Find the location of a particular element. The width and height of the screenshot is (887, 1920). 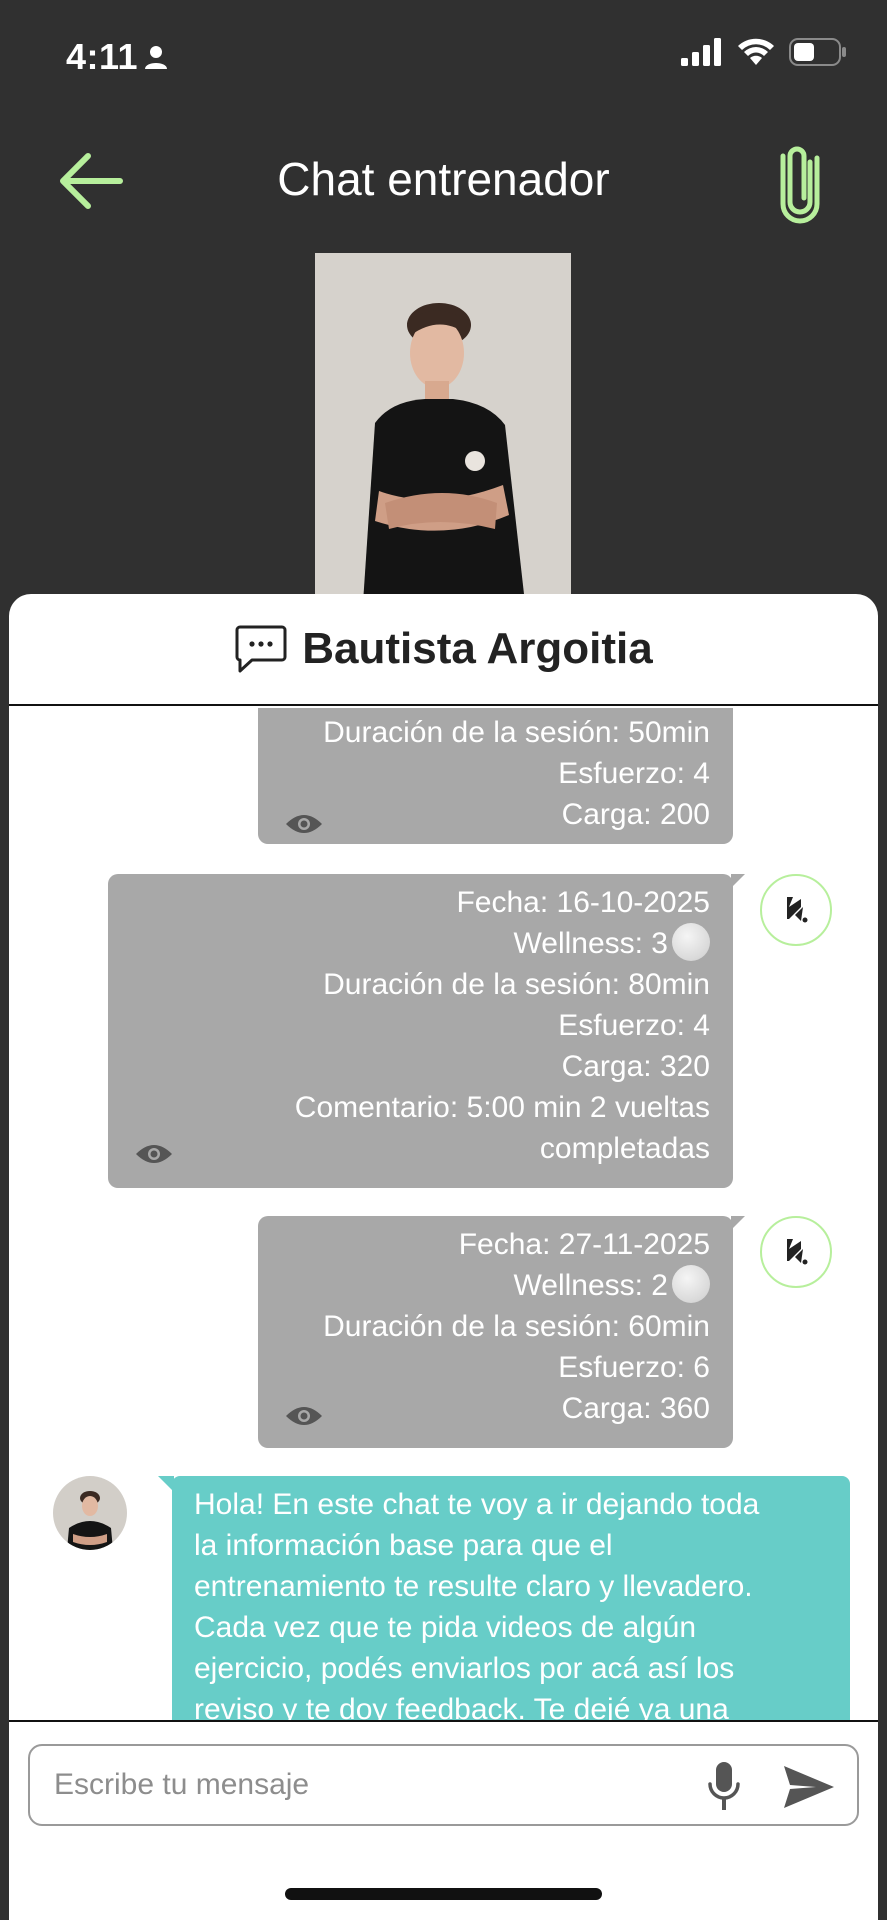

battery-icon is located at coordinates (817, 52).